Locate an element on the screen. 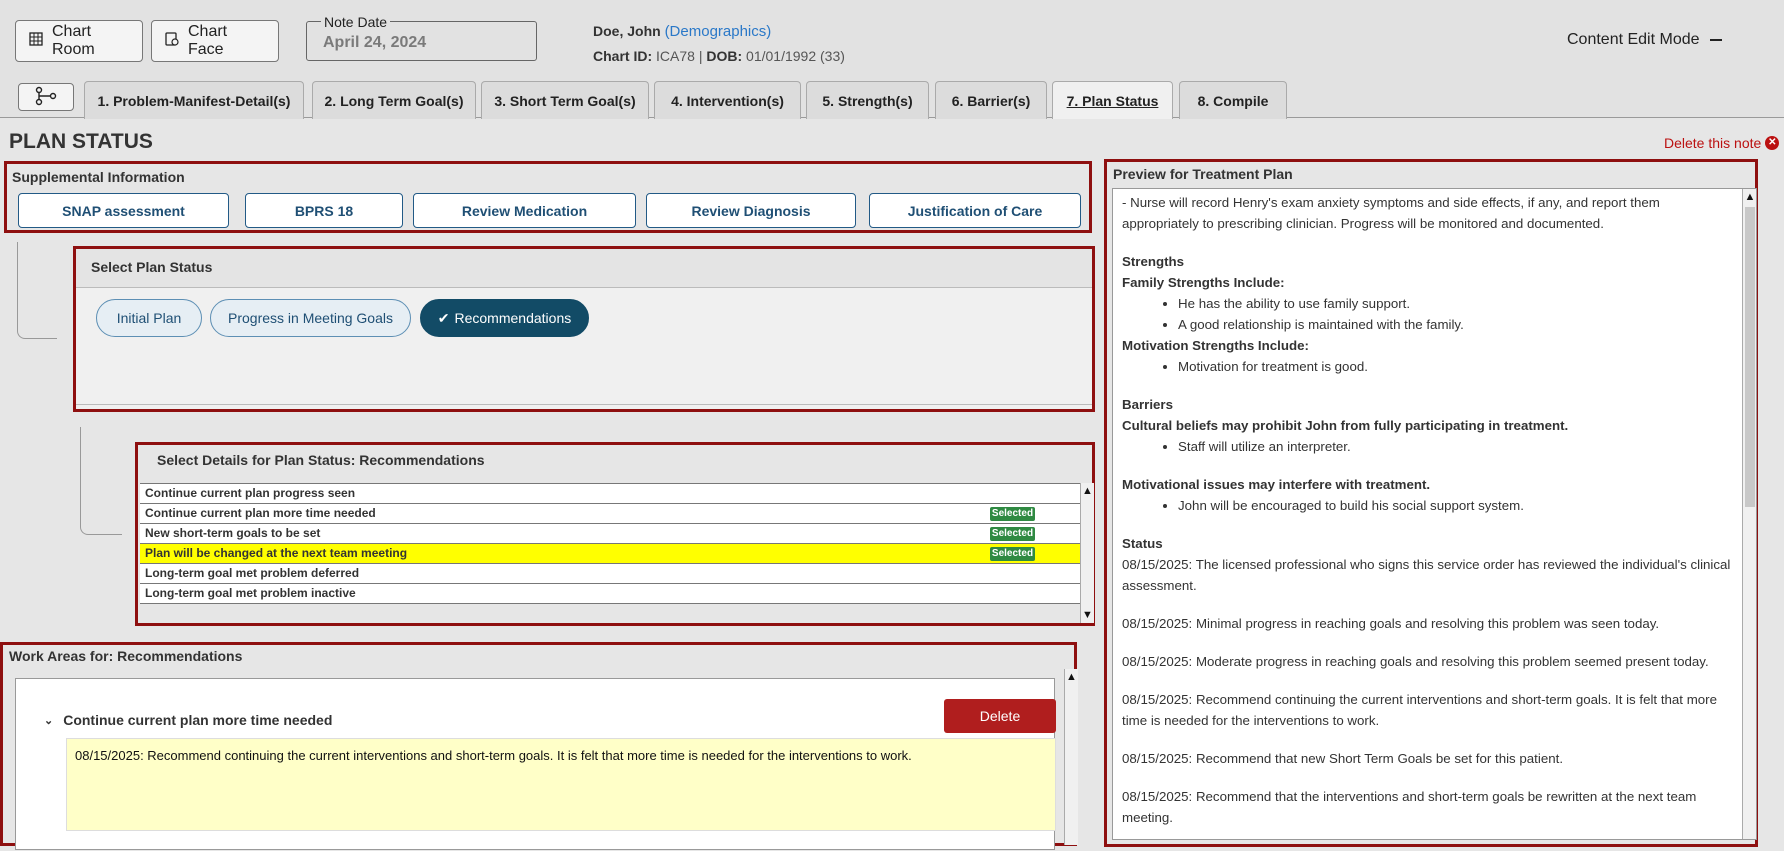  tab-label: 4. Intervention(s) is located at coordinates (727, 100).